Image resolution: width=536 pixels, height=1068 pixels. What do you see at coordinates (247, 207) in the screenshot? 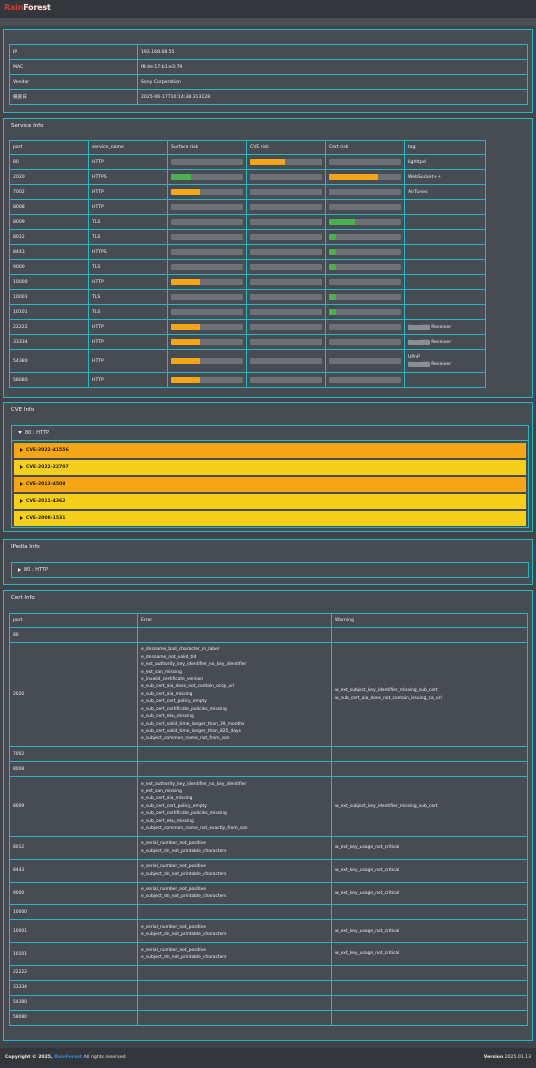
I see `service-row: 8008 HTTP` at bounding box center [247, 207].